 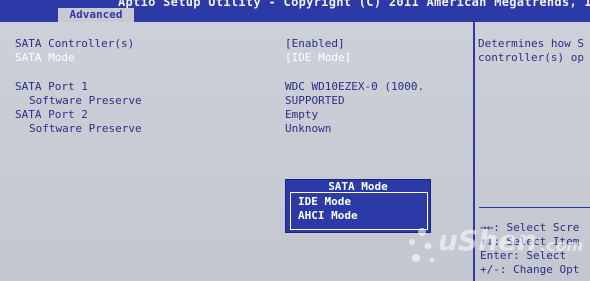 What do you see at coordinates (422, 245) in the screenshot?
I see `ushen-logo-icon` at bounding box center [422, 245].